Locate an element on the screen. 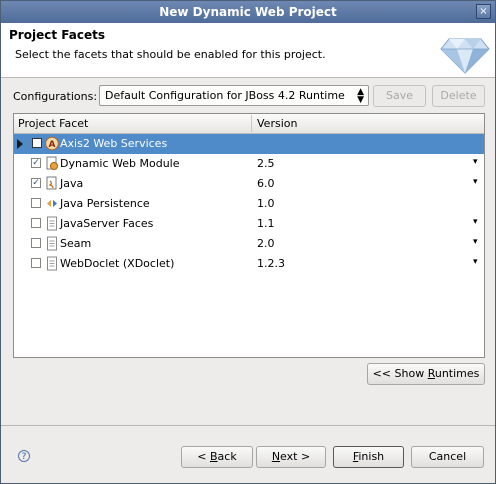 Image resolution: width=496 pixels, height=484 pixels. facet-name: Java Persistence is located at coordinates (105, 203).